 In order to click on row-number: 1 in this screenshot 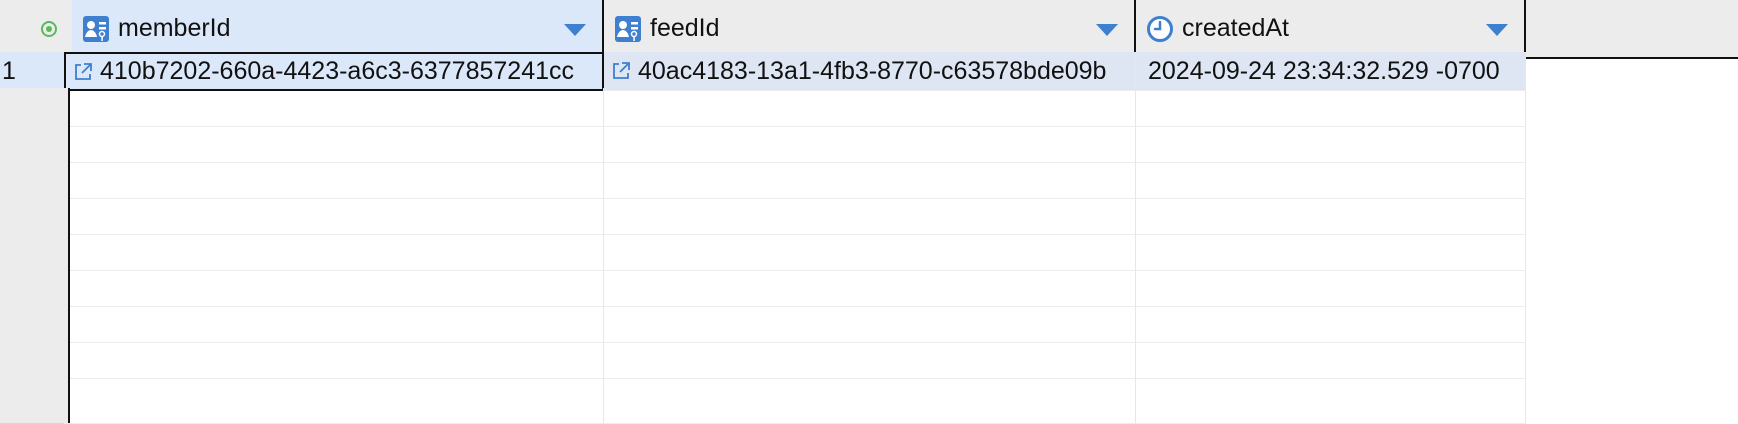, I will do `click(35, 71)`.